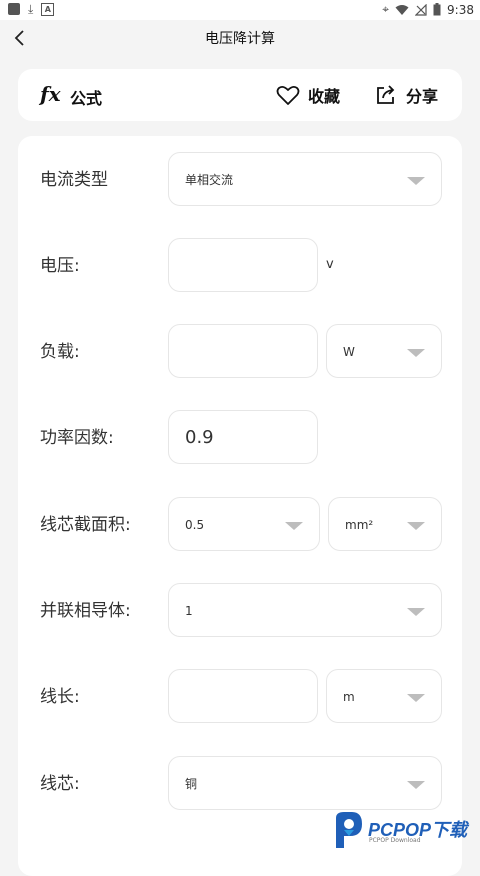 The height and width of the screenshot is (876, 480). Describe the element at coordinates (243, 696) in the screenshot. I see `length-input` at that location.